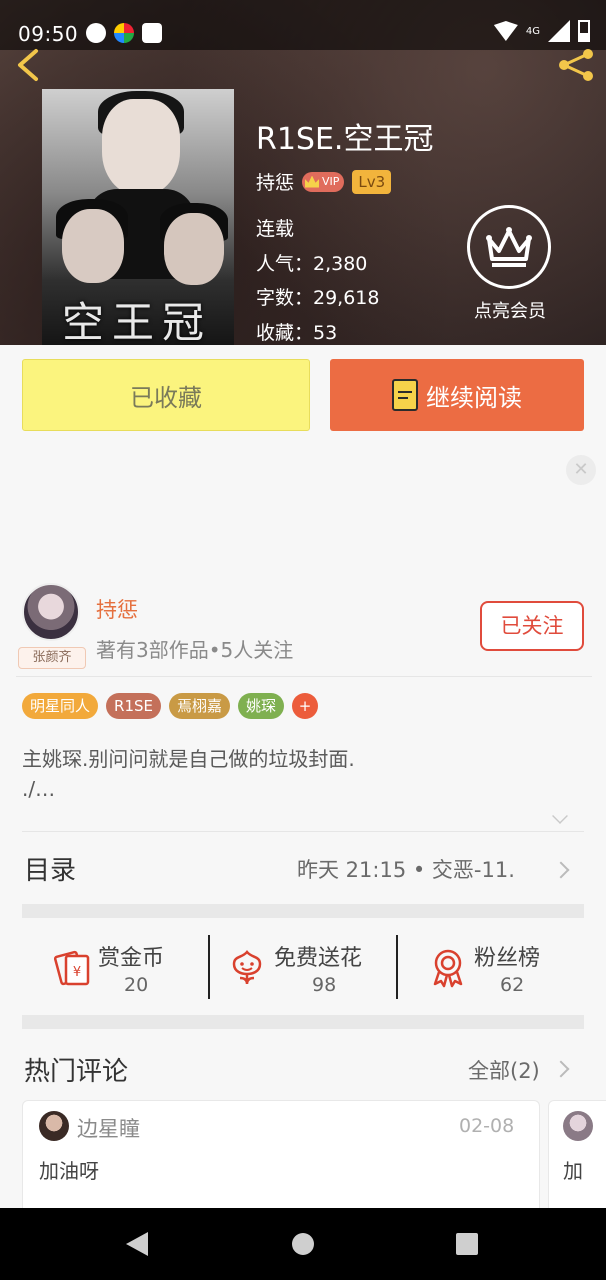 The width and height of the screenshot is (606, 1280). I want to click on reward-coins-button: ¥ 赏金币 20, so click(117, 969).